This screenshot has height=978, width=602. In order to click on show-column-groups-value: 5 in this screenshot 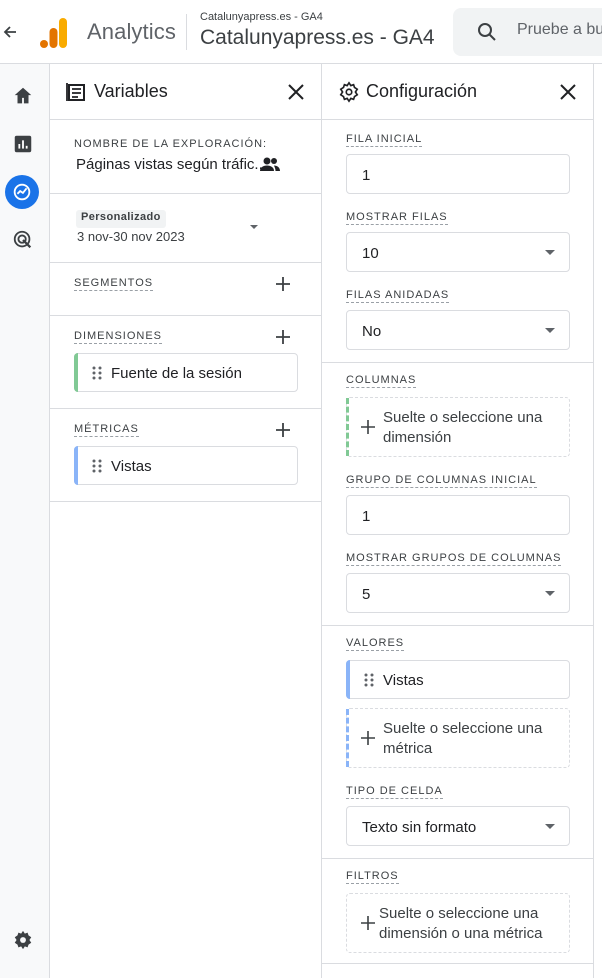, I will do `click(366, 594)`.